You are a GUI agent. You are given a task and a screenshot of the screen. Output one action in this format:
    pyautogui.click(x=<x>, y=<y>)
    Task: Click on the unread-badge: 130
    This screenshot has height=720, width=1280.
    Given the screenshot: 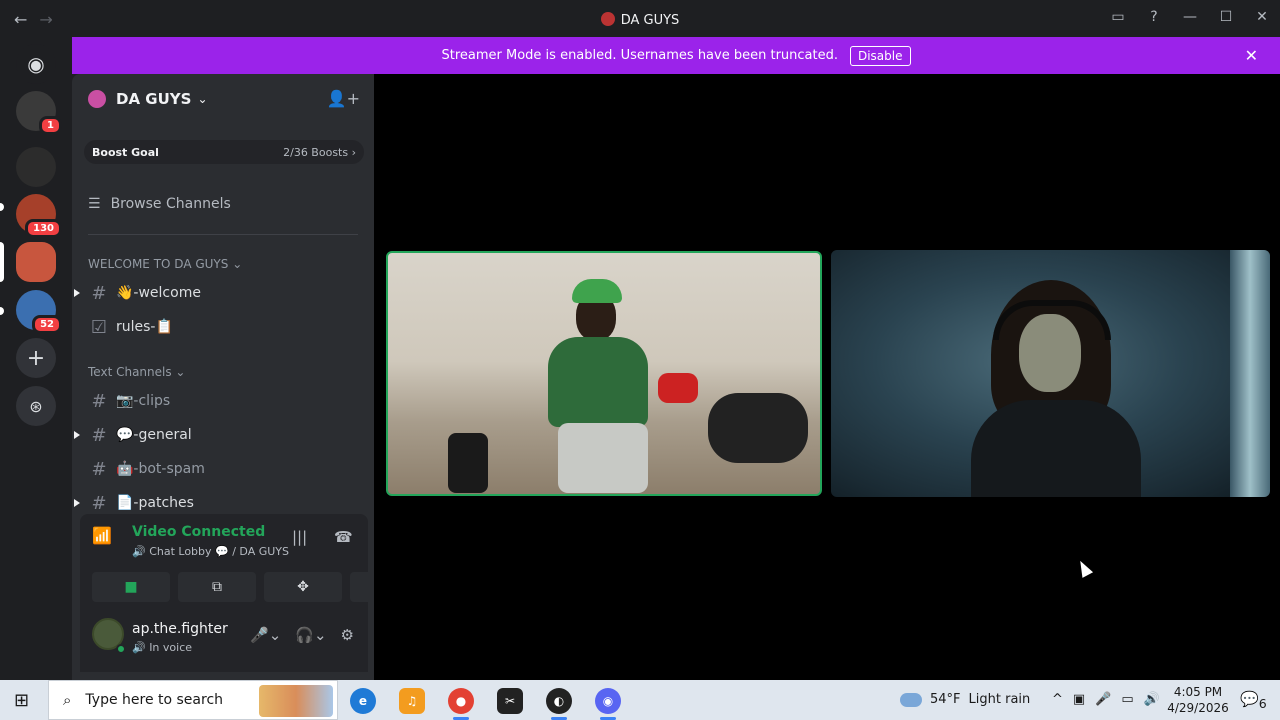 What is the action you would take?
    pyautogui.click(x=43, y=228)
    